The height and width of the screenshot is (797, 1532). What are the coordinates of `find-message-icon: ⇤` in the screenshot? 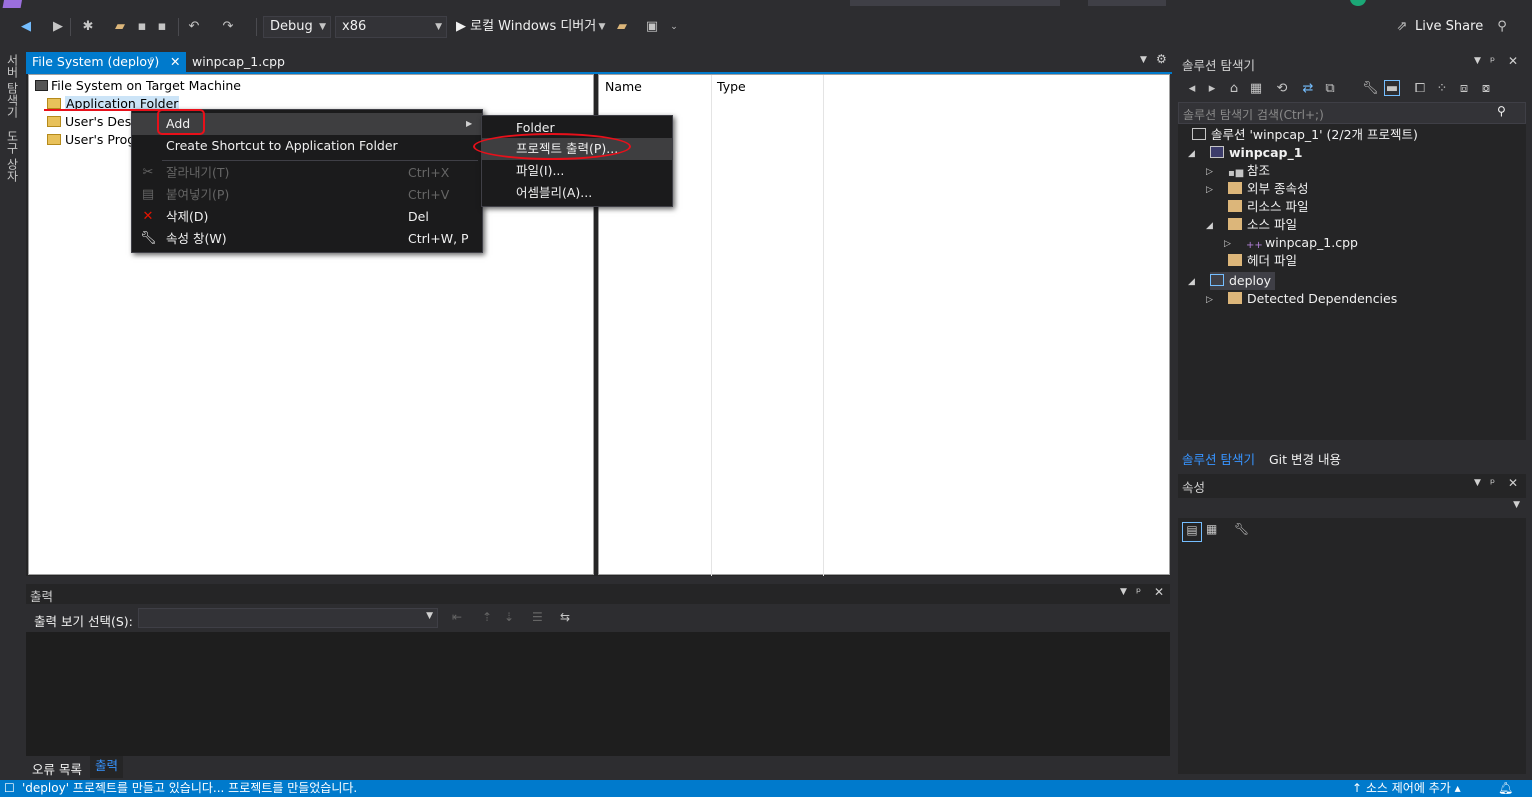 It's located at (457, 617).